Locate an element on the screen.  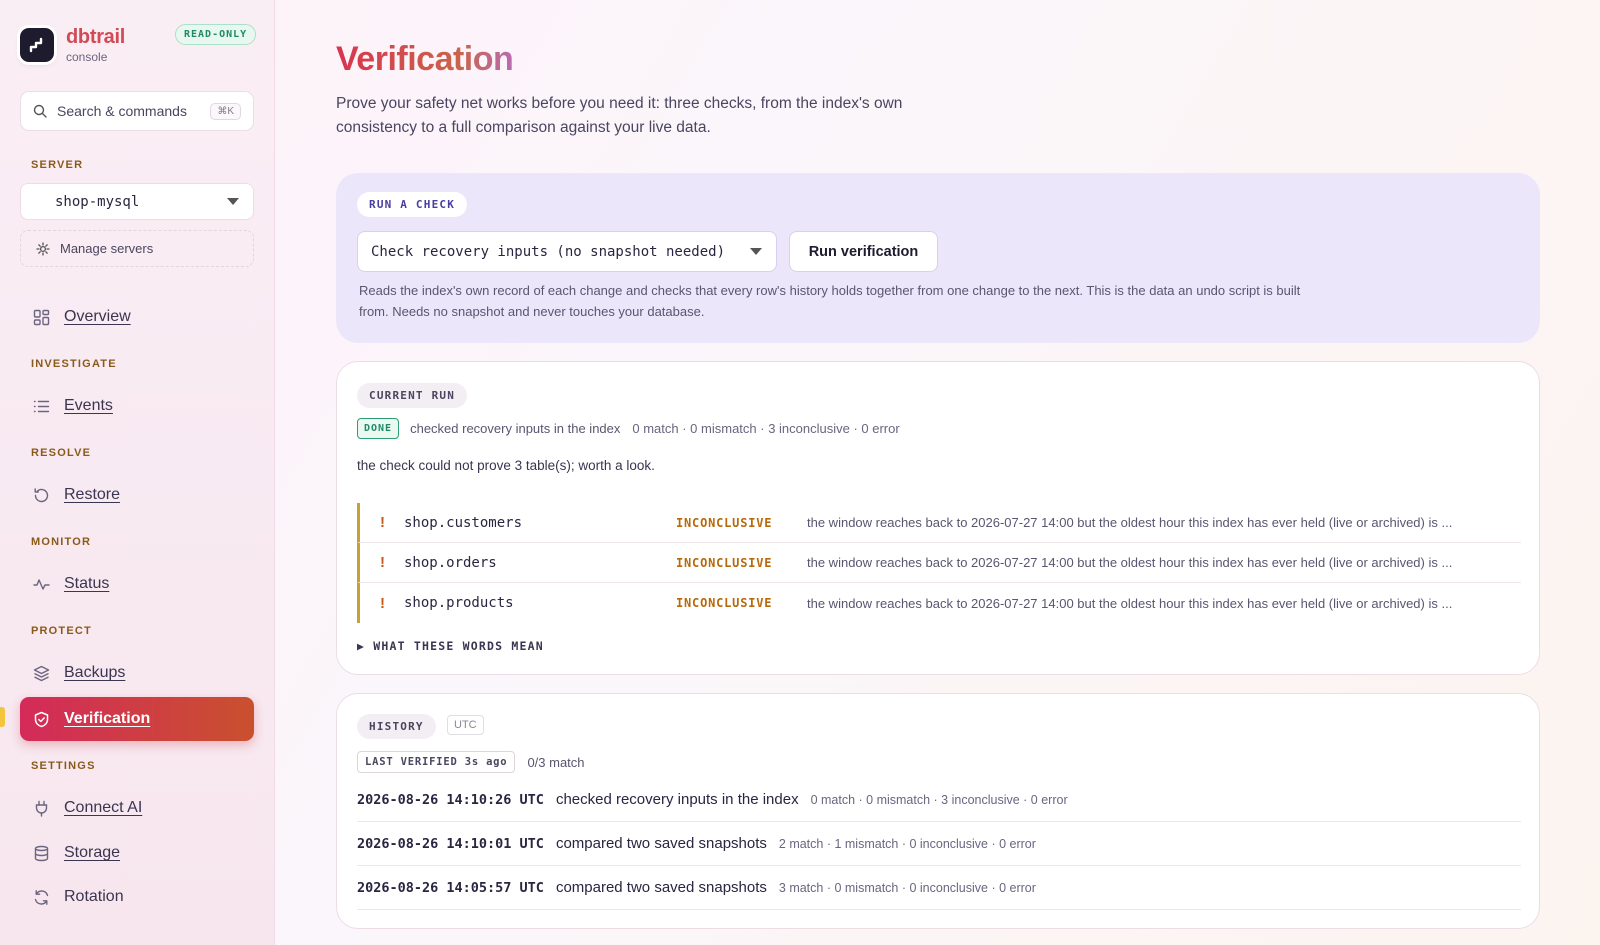
investigate-section-label: INVESTIGATE is located at coordinates (74, 364).